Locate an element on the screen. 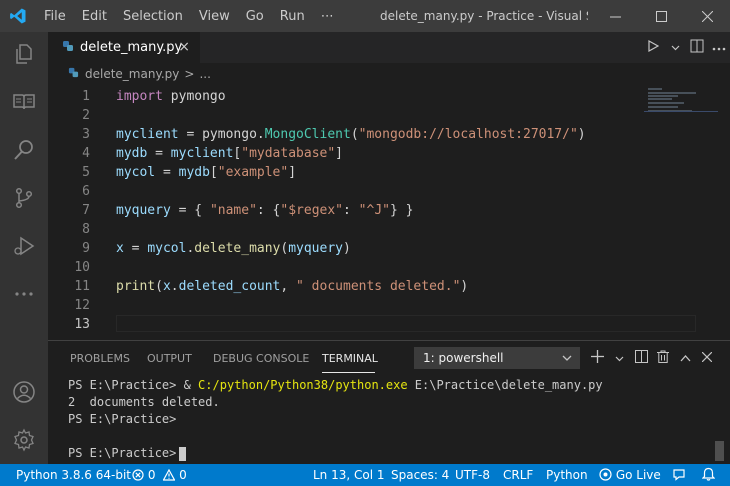 Image resolution: width=730 pixels, height=486 pixels. code-token: : { is located at coordinates (268, 210).